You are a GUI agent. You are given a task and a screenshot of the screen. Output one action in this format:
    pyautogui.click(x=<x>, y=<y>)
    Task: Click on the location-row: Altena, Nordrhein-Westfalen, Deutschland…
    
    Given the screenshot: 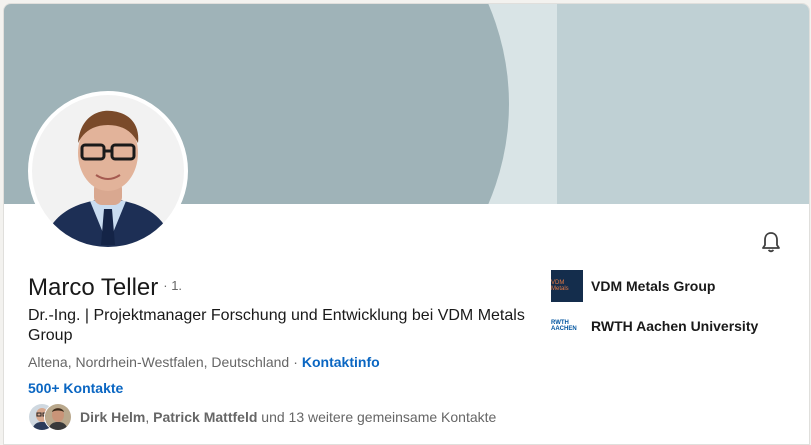 What is the action you would take?
    pyautogui.click(x=204, y=362)
    